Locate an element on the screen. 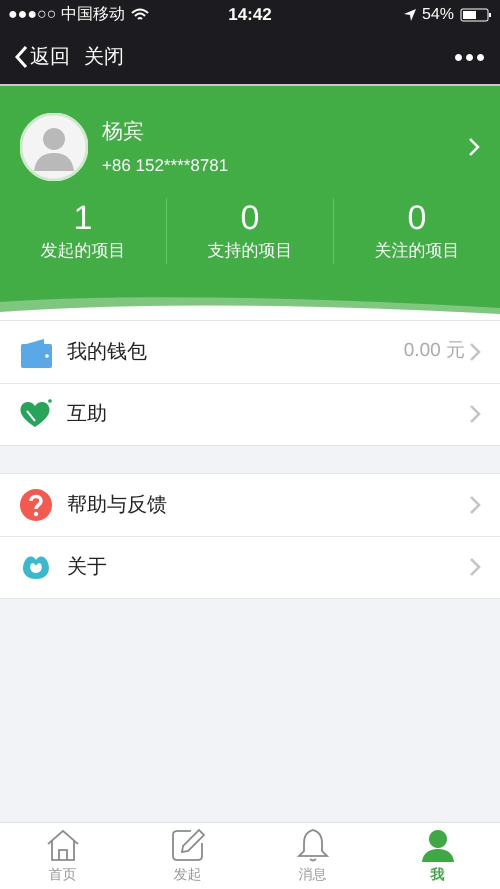  stat-value: 1 is located at coordinates (83, 218).